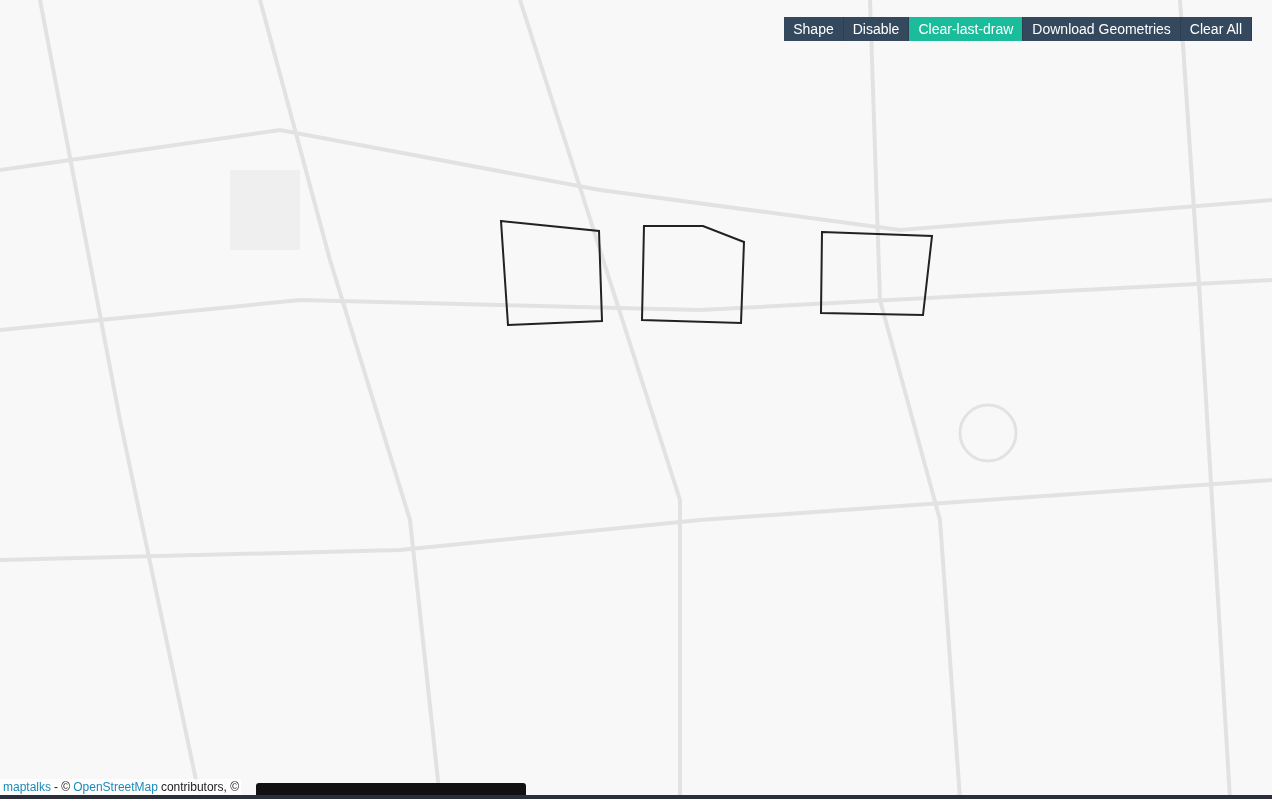  I want to click on toolbar-button: Download Geometries, so click(1102, 29).